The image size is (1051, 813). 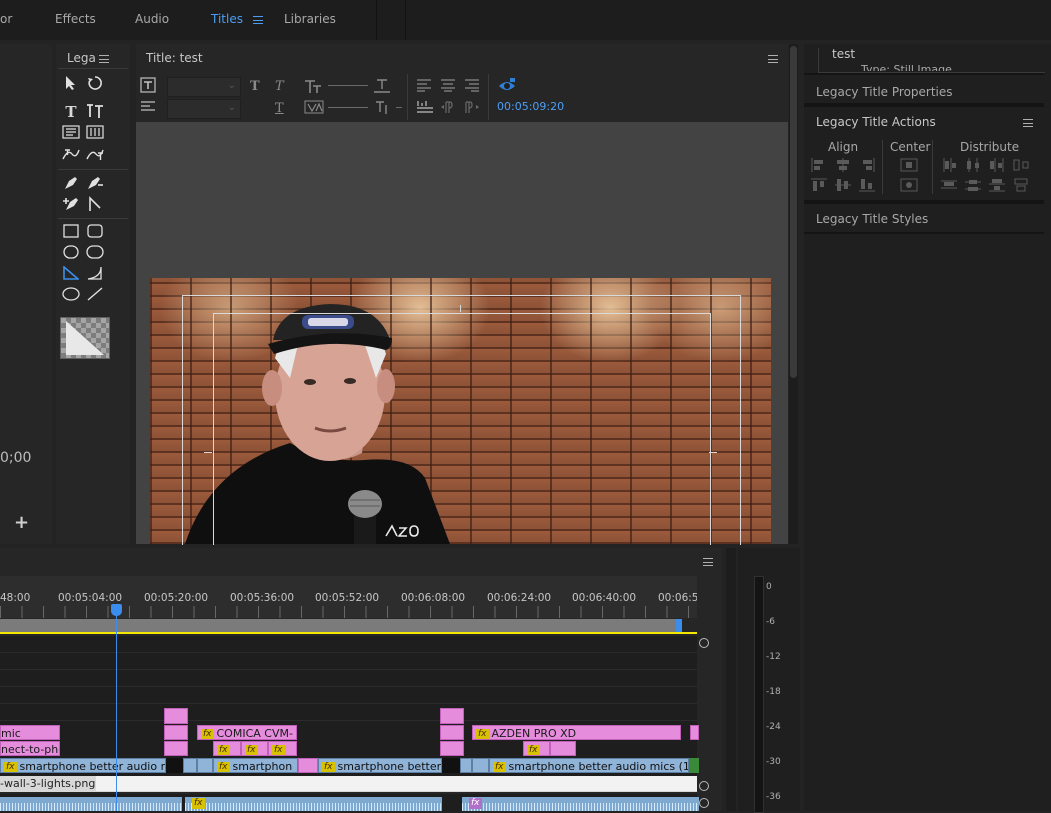 What do you see at coordinates (396, 783) in the screenshot?
I see `background-image-clip-body` at bounding box center [396, 783].